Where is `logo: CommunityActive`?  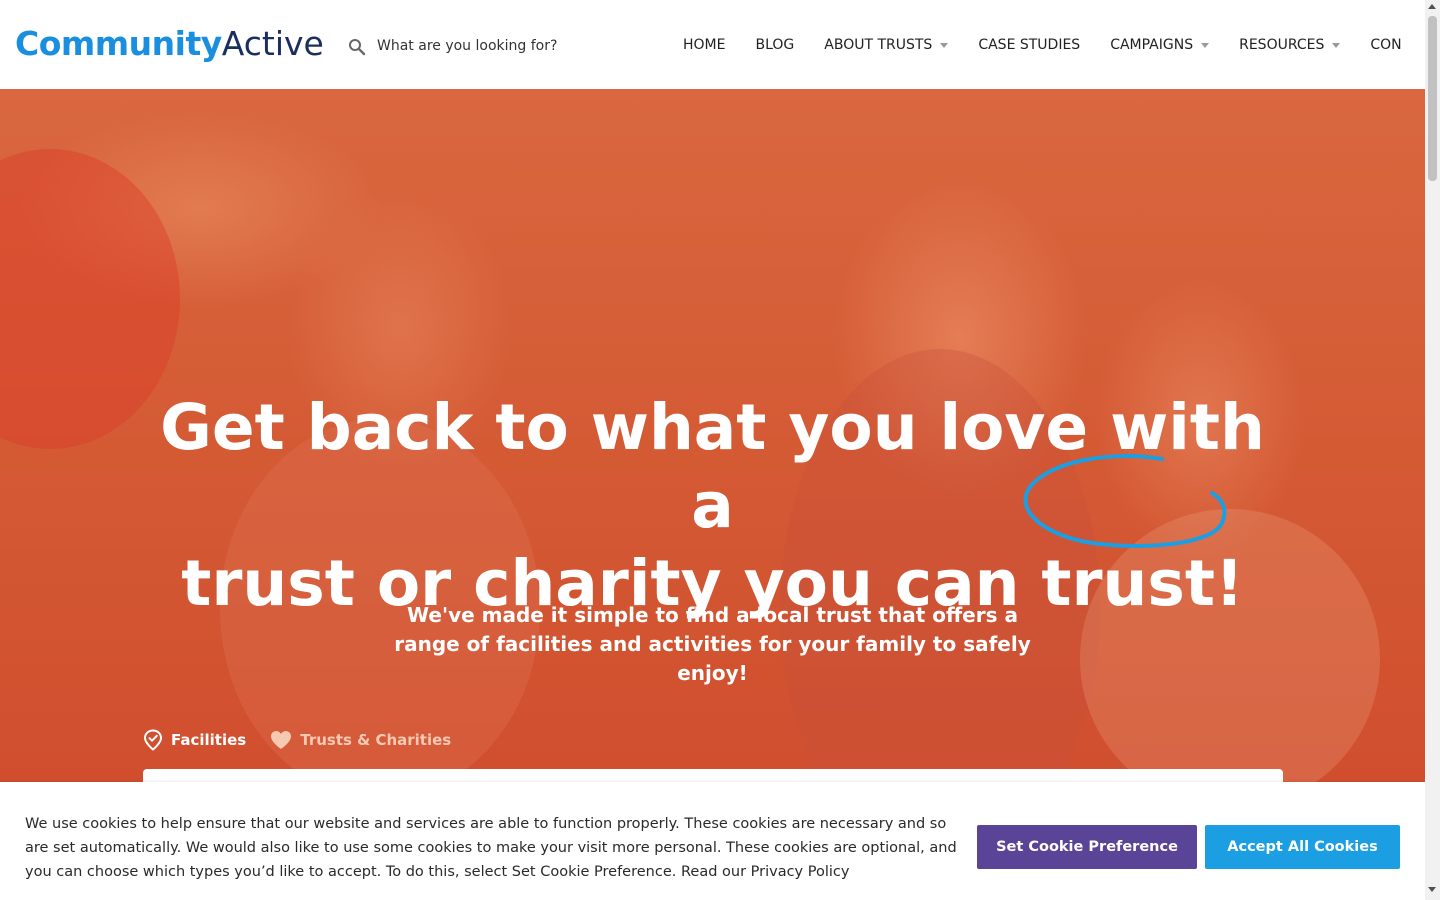 logo: CommunityActive is located at coordinates (169, 44).